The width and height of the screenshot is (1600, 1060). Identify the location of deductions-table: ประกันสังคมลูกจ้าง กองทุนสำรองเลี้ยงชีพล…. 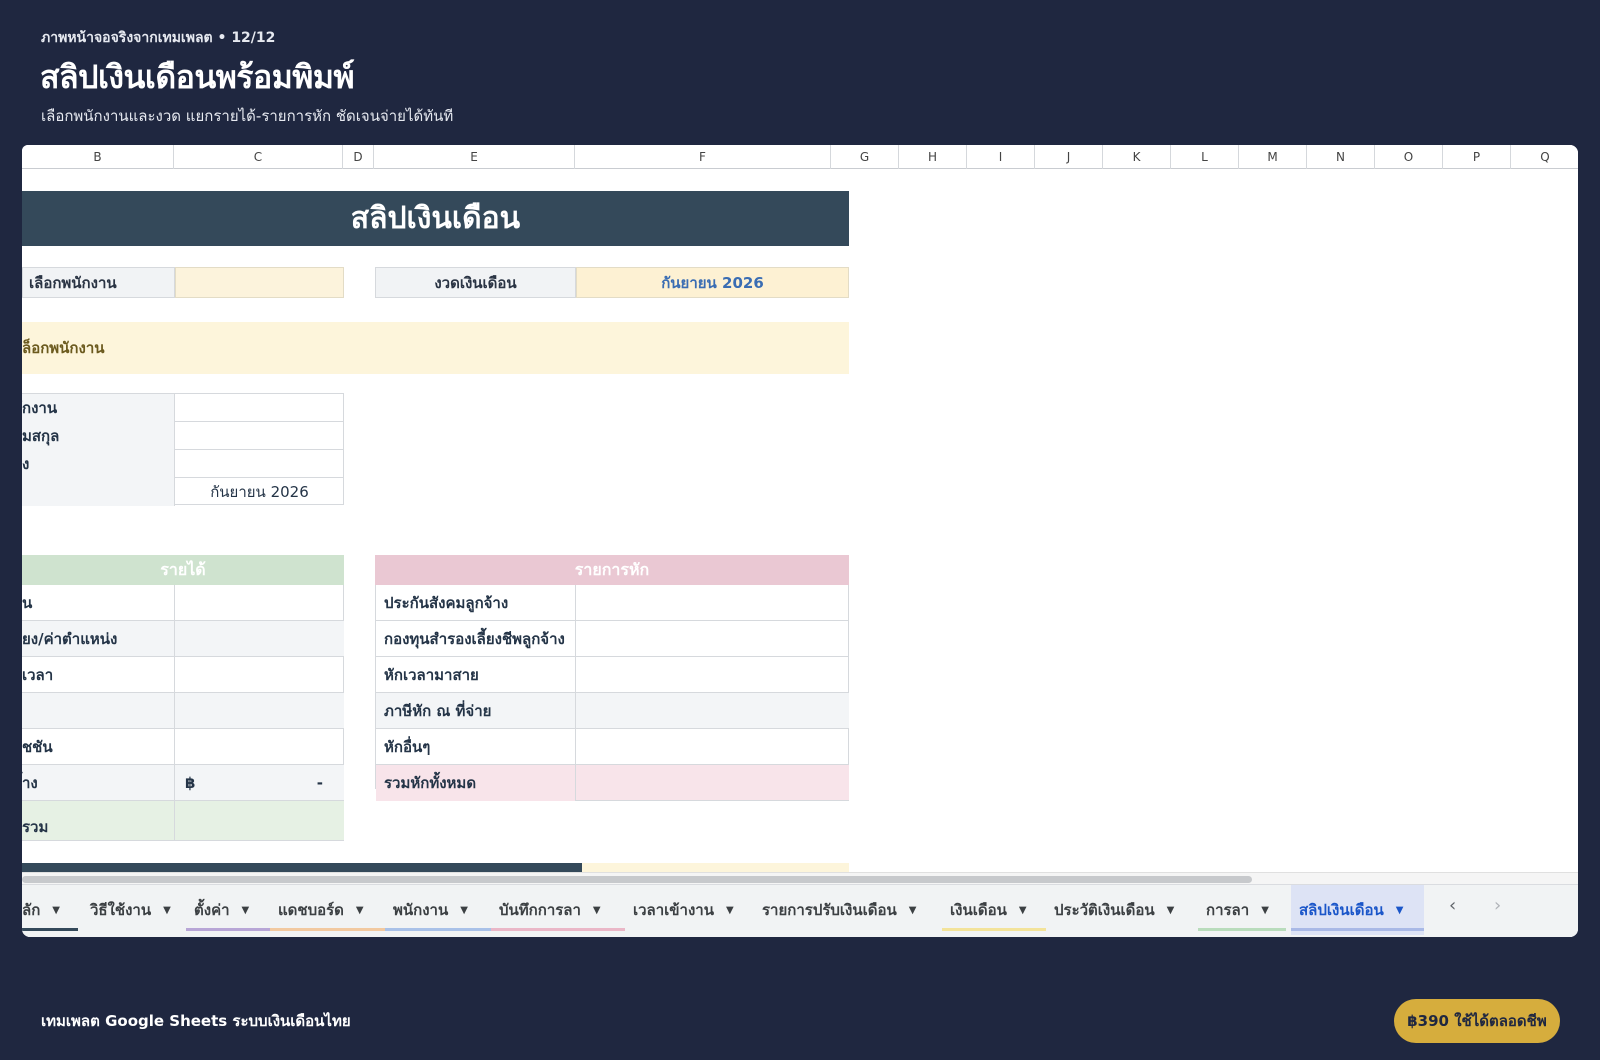
(612, 693).